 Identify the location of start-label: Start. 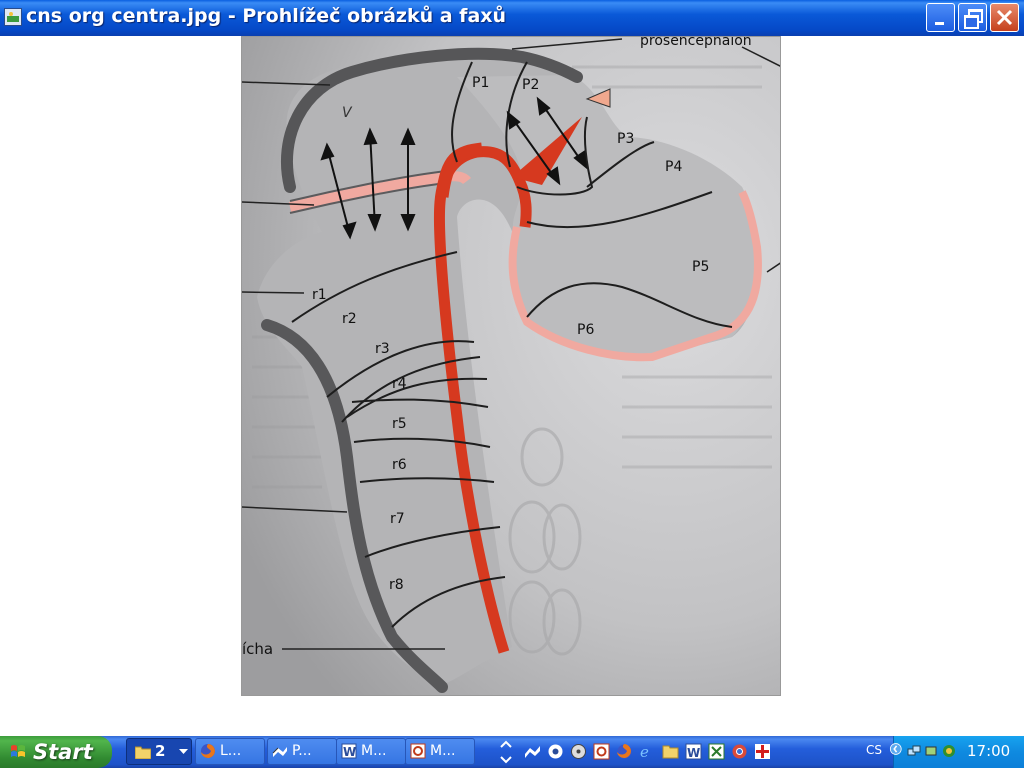
(63, 752).